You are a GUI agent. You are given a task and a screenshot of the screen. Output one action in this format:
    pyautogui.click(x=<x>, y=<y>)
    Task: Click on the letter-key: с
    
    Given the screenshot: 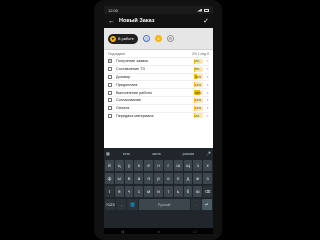 What is the action you would take?
    pyautogui.click(x=139, y=191)
    